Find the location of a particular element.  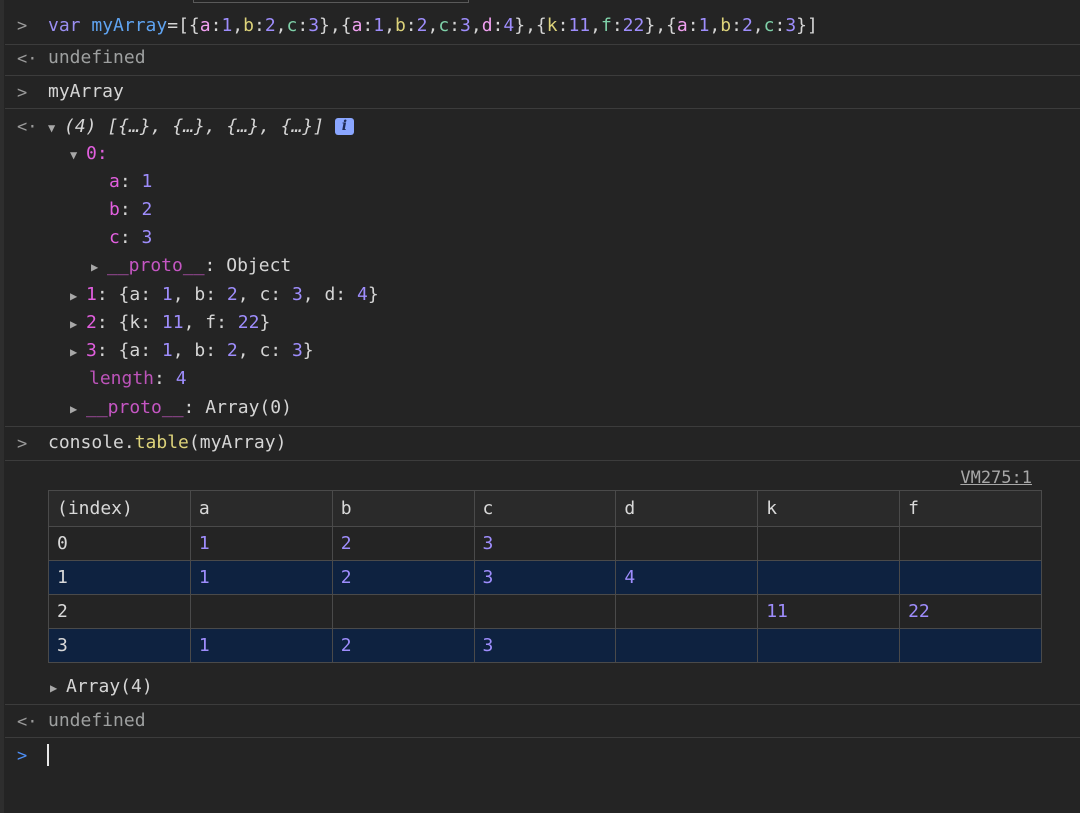

proto-row: ▶ __proto__: Object is located at coordinates (191, 265).